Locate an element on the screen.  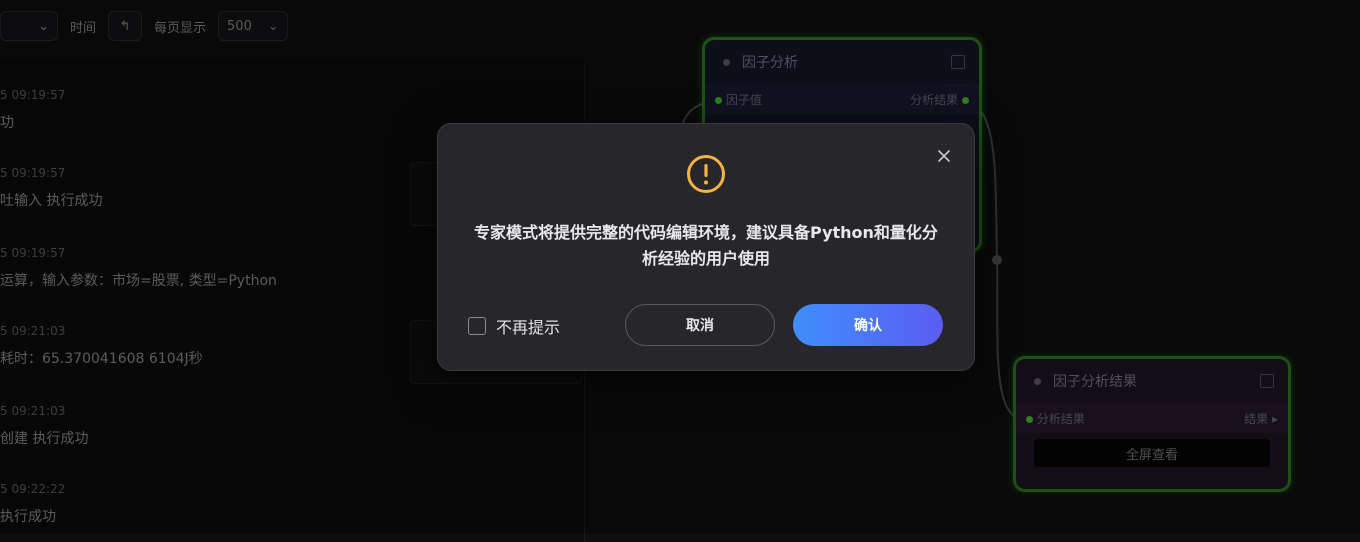
cancel-button: 取消 is located at coordinates (700, 325).